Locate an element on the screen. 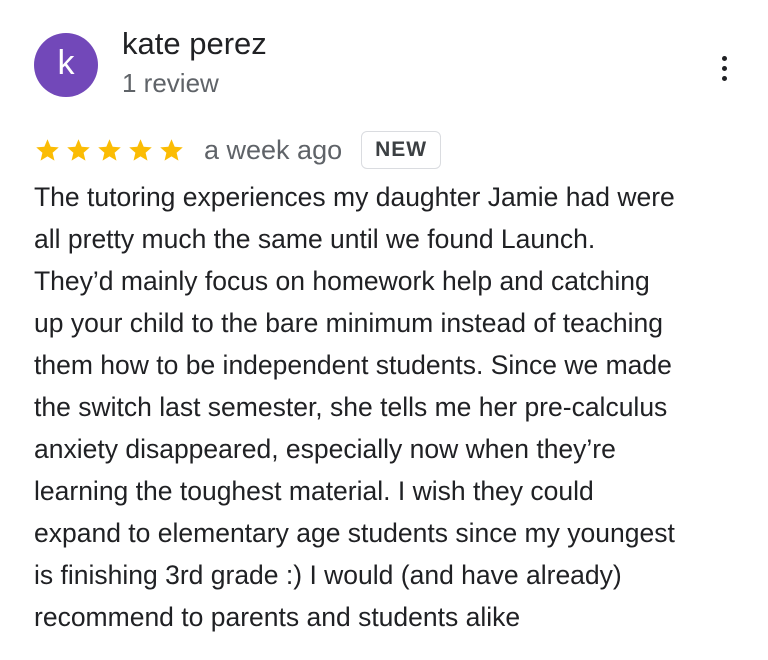  author-name: kate perez is located at coordinates (194, 44).